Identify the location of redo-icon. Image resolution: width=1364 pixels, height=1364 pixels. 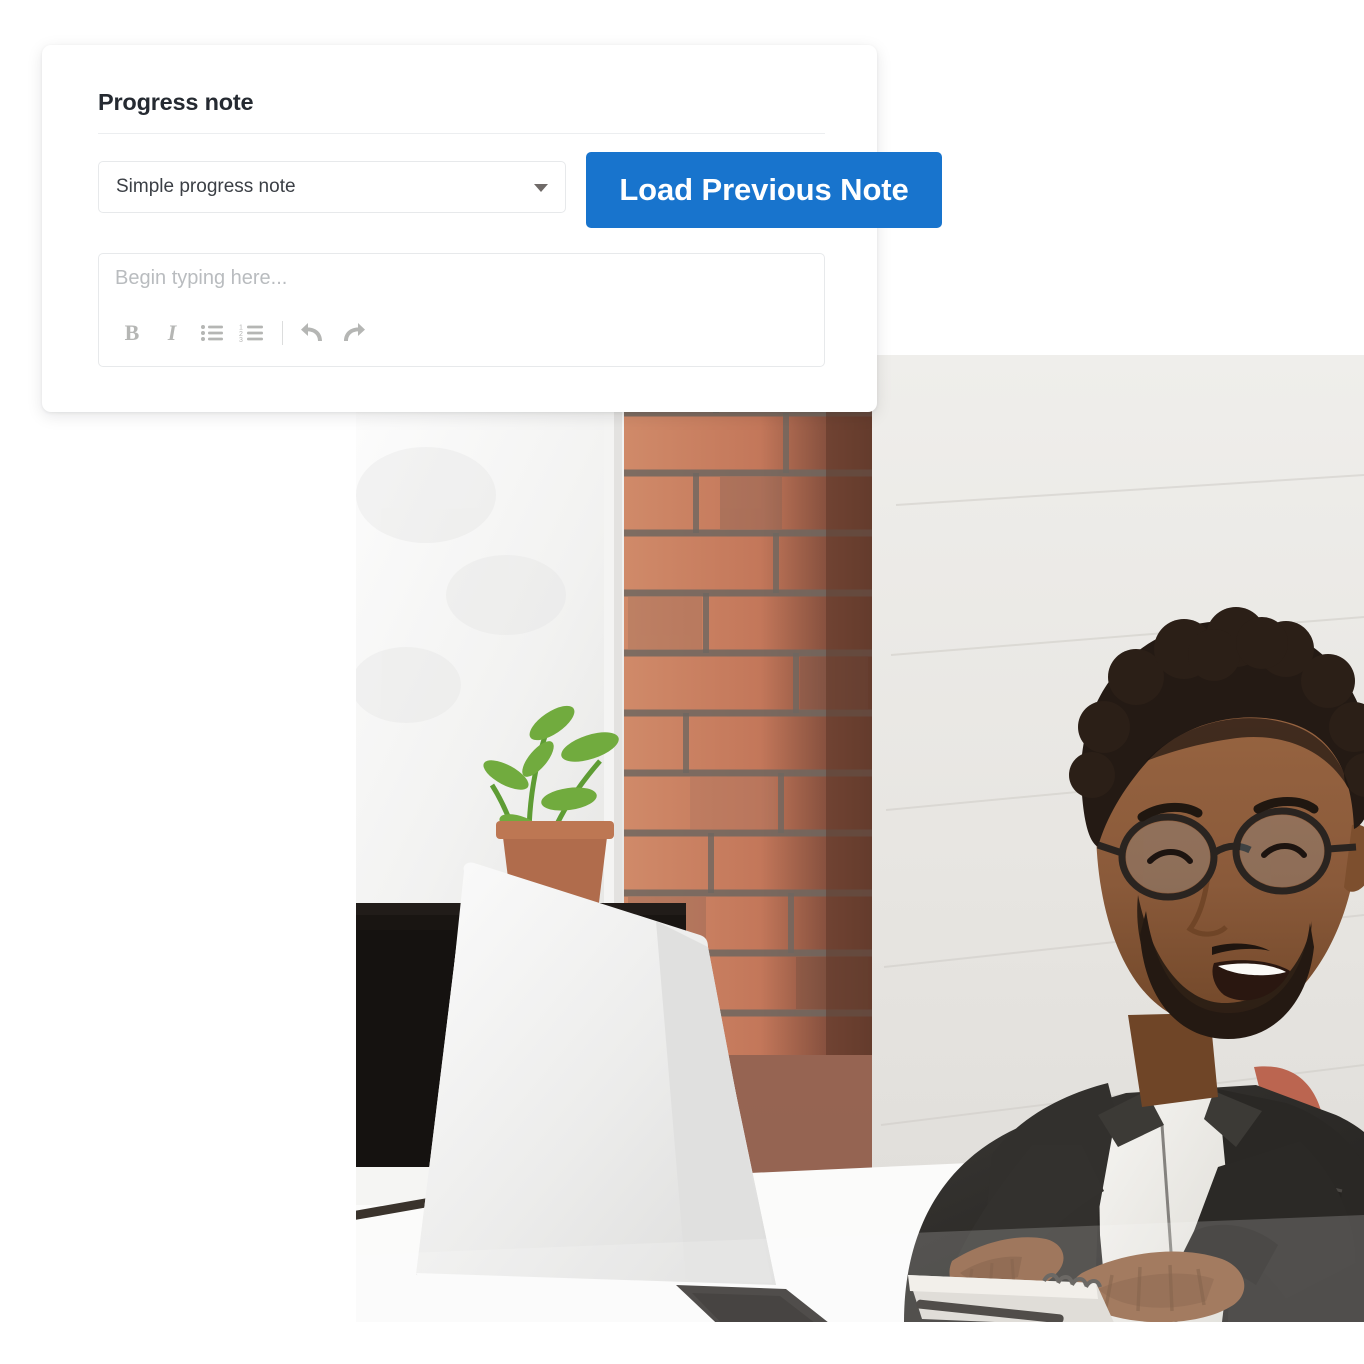
(353, 333).